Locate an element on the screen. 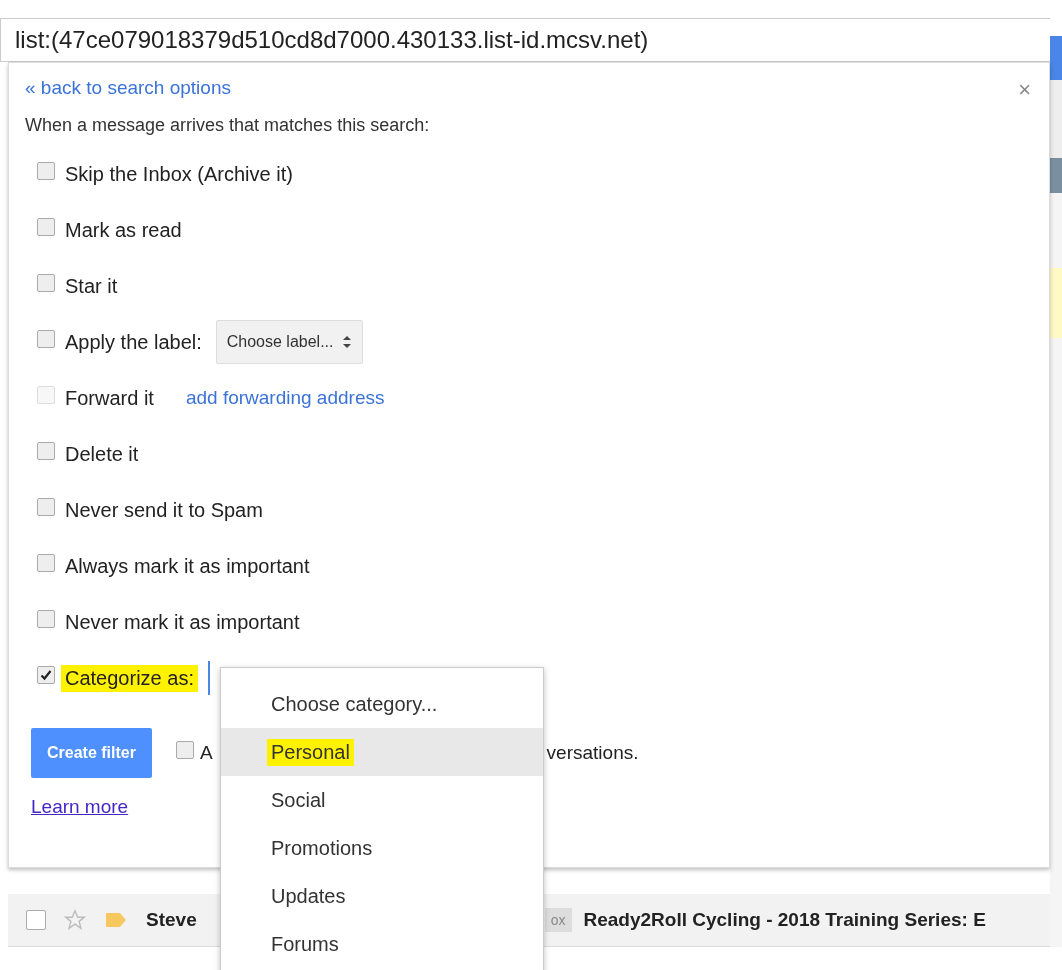  option-label: Apply the label: is located at coordinates (133, 342).